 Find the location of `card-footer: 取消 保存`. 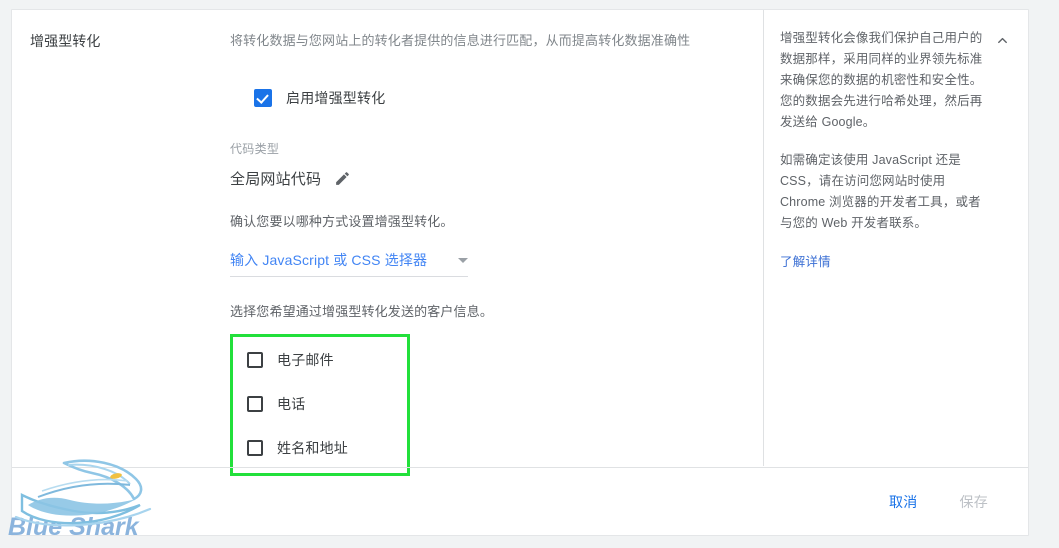

card-footer: 取消 保存 is located at coordinates (520, 501).